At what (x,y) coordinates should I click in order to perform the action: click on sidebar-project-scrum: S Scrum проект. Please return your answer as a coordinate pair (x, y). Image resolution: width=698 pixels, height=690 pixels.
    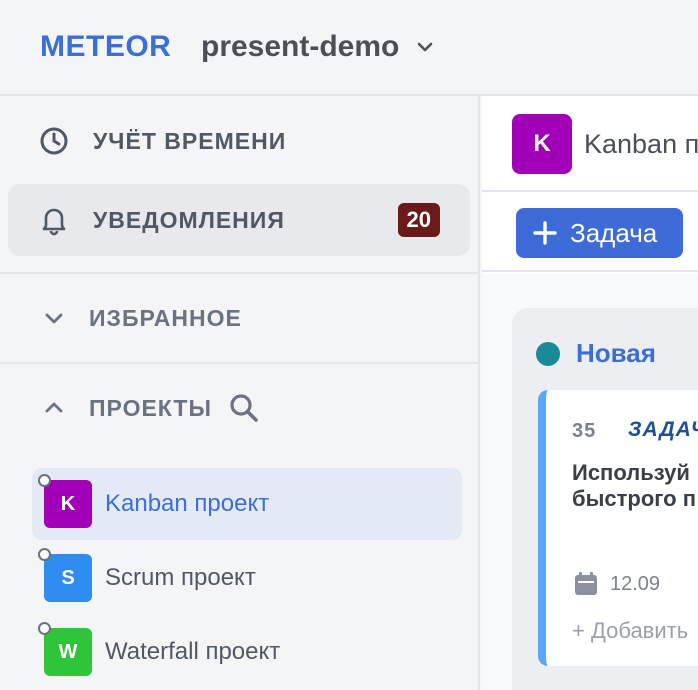
    Looking at the image, I should click on (247, 578).